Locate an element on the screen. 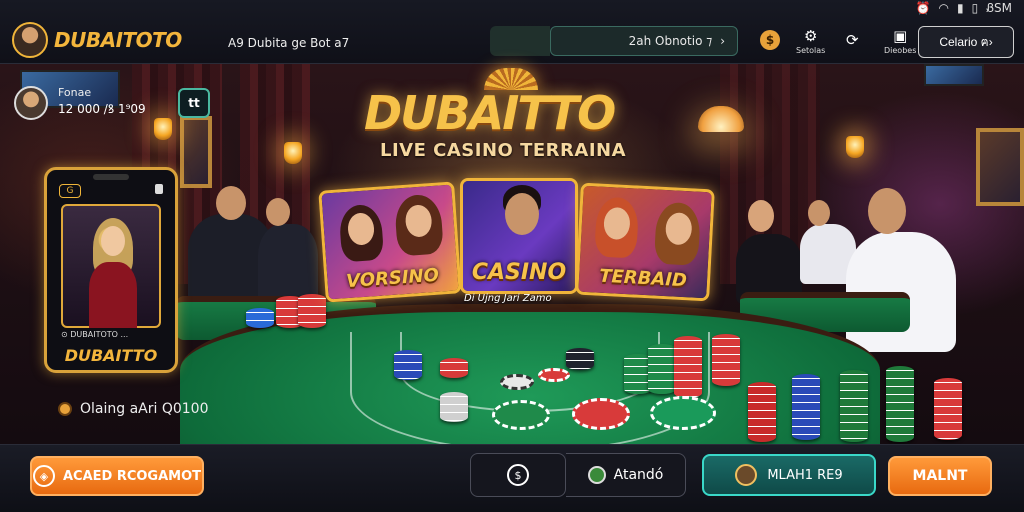  phone-dealer-image is located at coordinates (111, 266).